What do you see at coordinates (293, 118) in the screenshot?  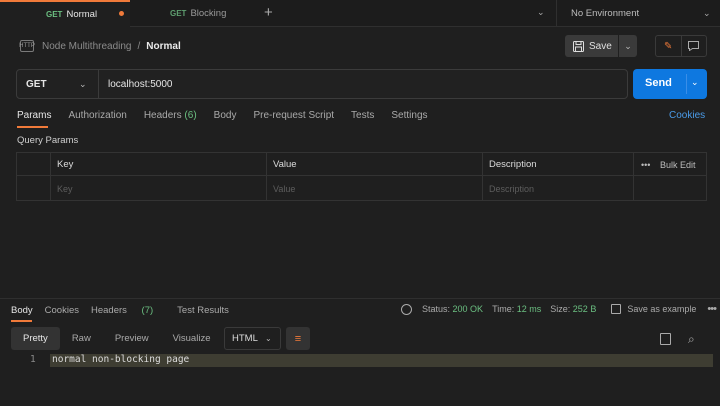 I see `tab-prerequest-script: Pre-request Script` at bounding box center [293, 118].